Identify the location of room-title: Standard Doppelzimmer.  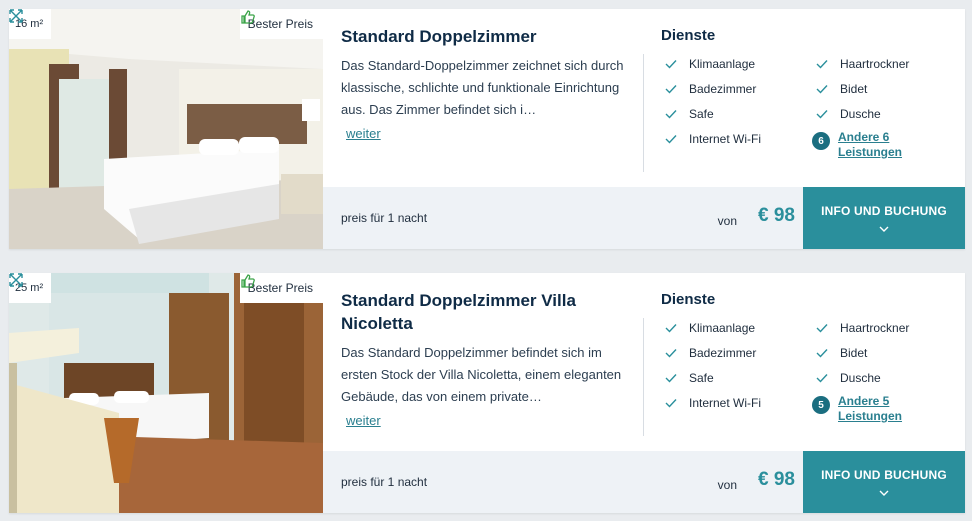
(439, 36).